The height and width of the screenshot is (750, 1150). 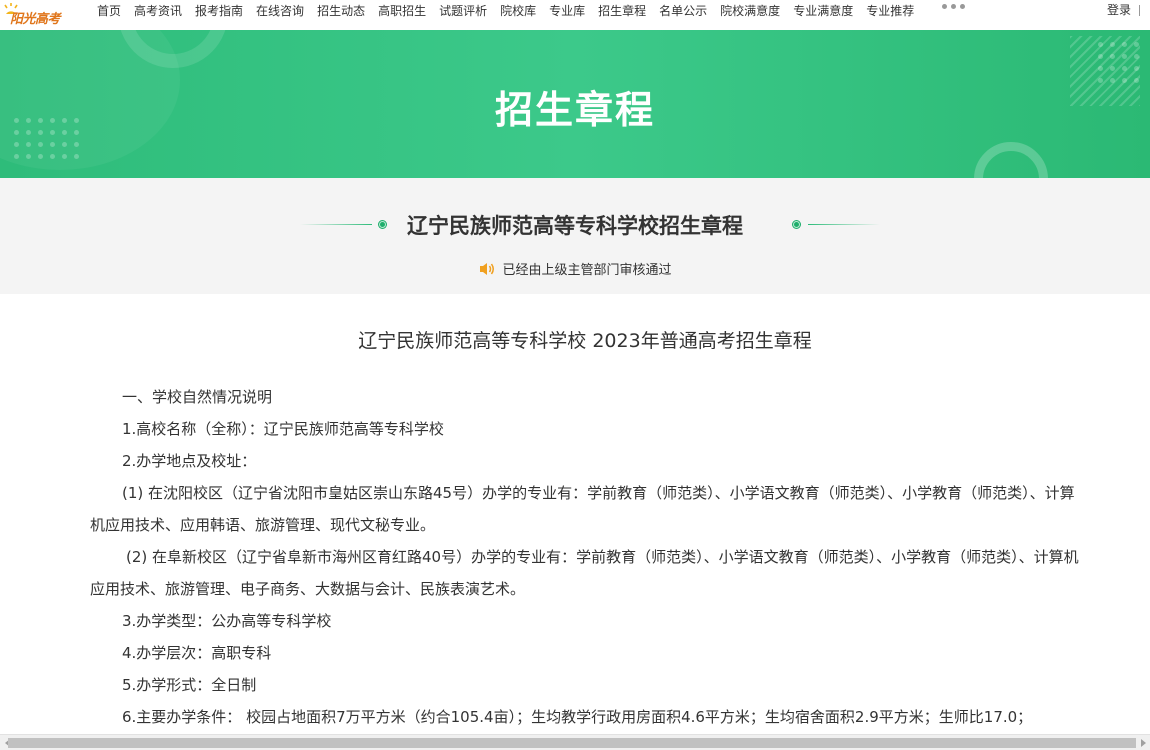 I want to click on more-dots-icon, so click(x=953, y=6).